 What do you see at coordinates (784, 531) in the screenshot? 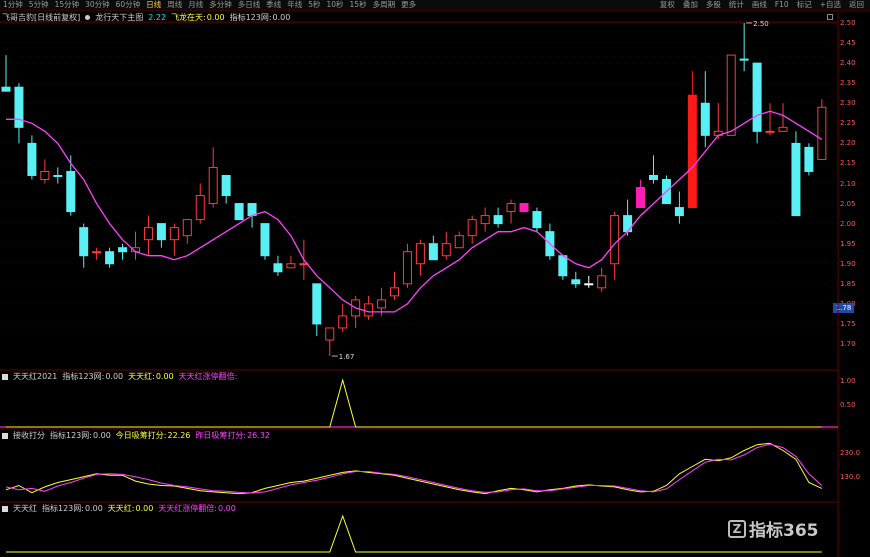
I see `logo-text: 指标365` at bounding box center [784, 531].